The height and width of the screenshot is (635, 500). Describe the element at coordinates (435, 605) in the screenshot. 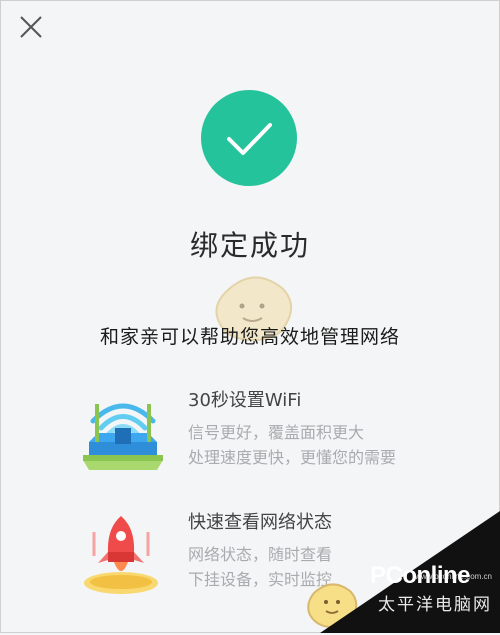

I see `watermark-cn: 太平洋电脑网` at that location.